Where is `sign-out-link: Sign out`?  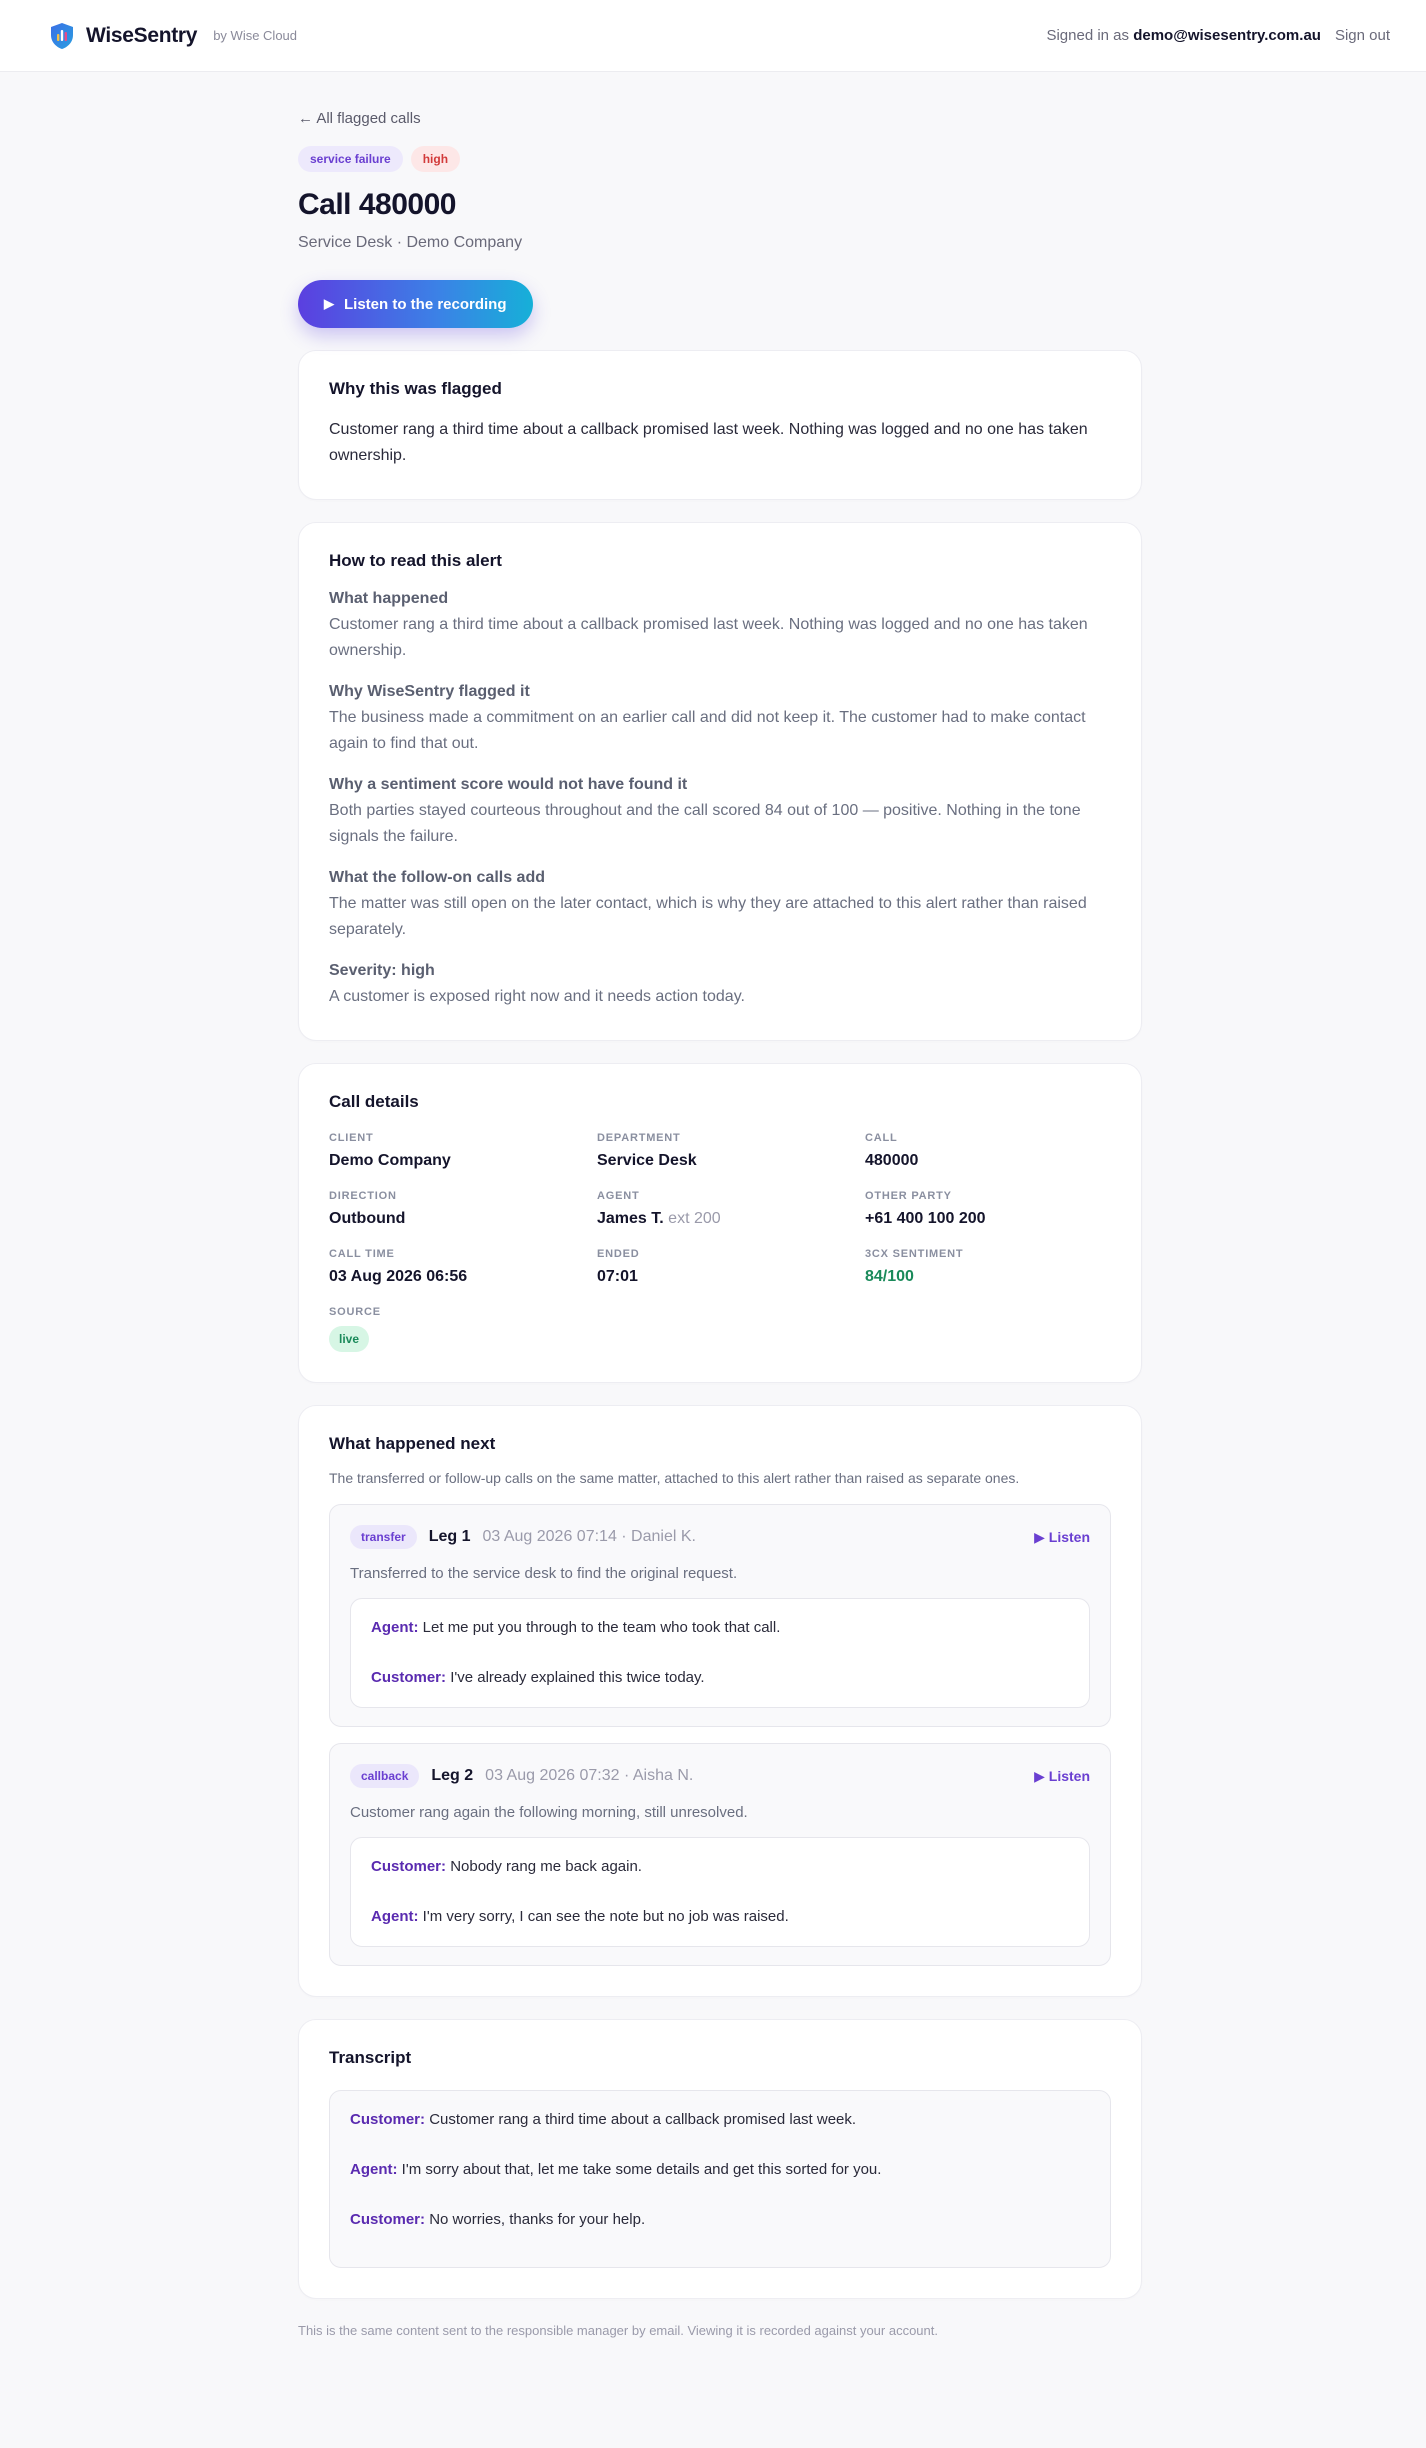 sign-out-link: Sign out is located at coordinates (1362, 35).